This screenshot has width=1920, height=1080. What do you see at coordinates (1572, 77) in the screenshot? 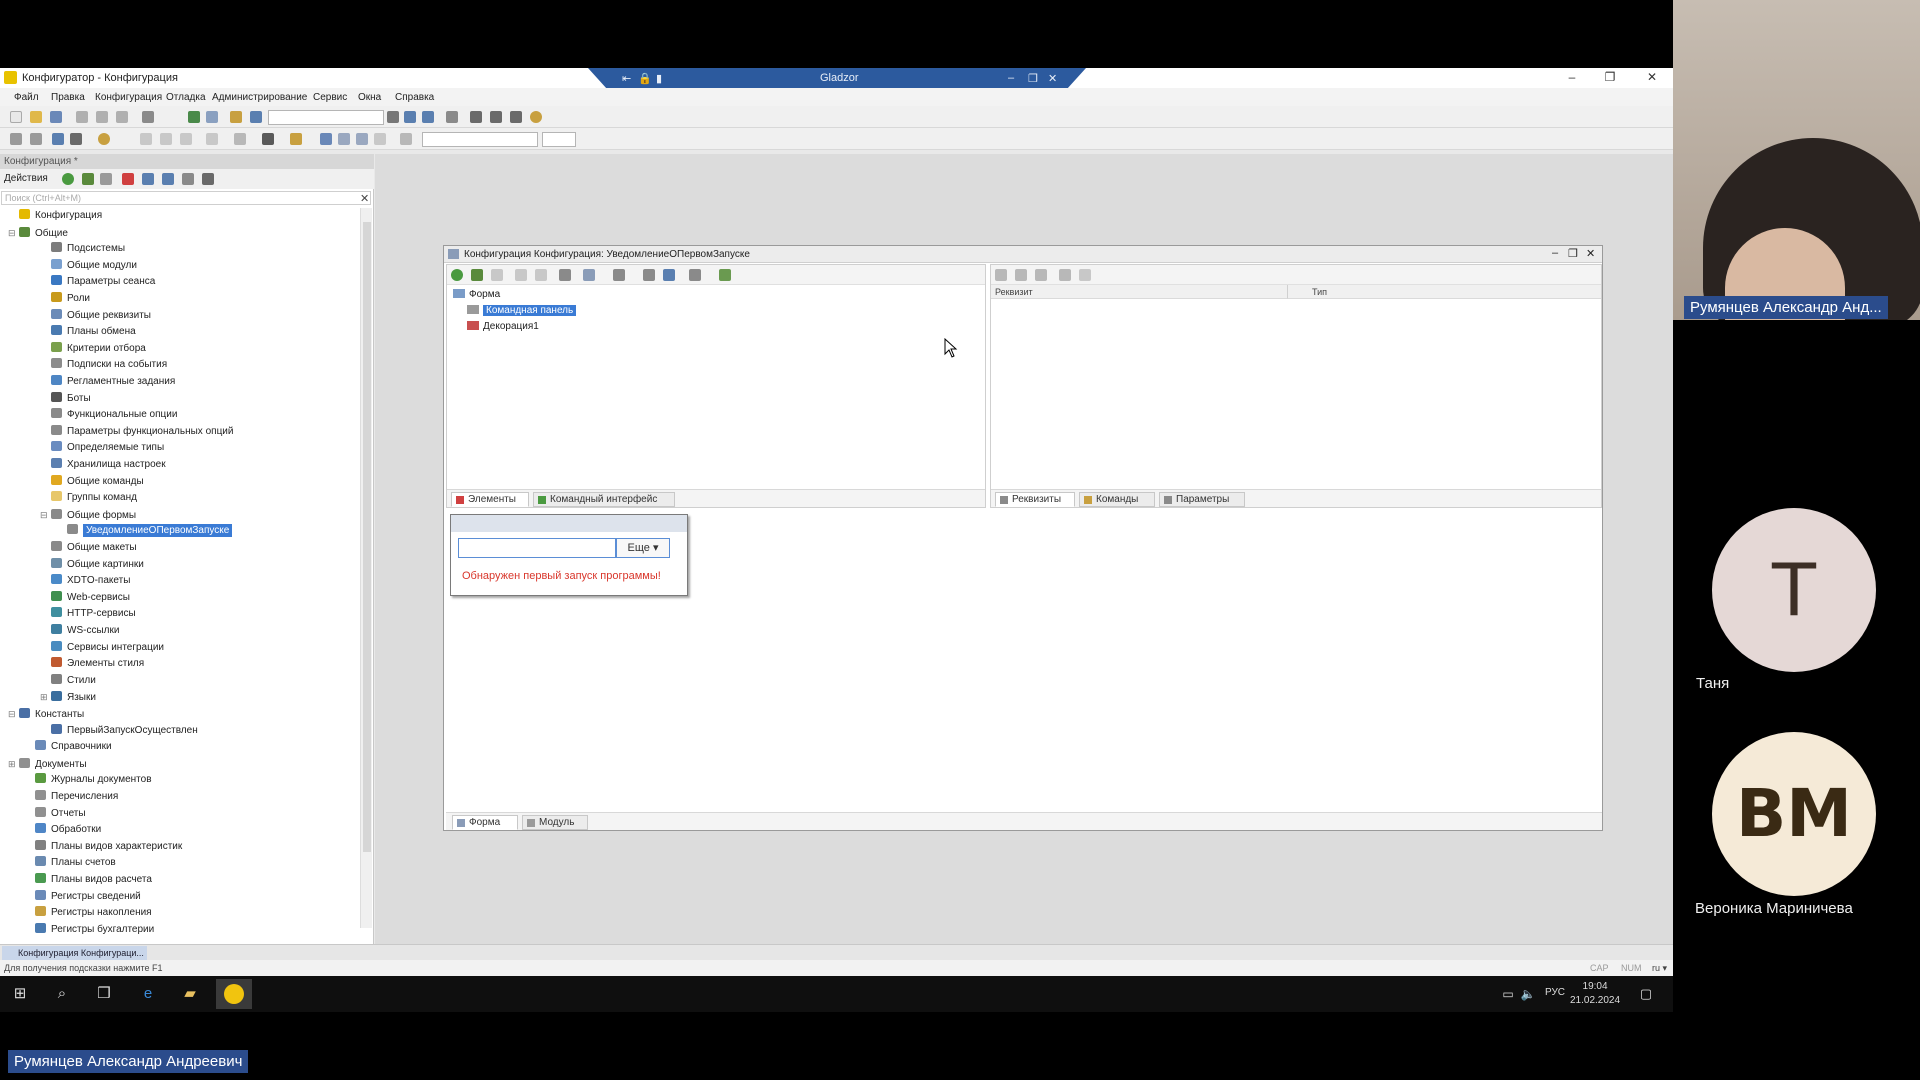
I see `minimize-button: –` at bounding box center [1572, 77].